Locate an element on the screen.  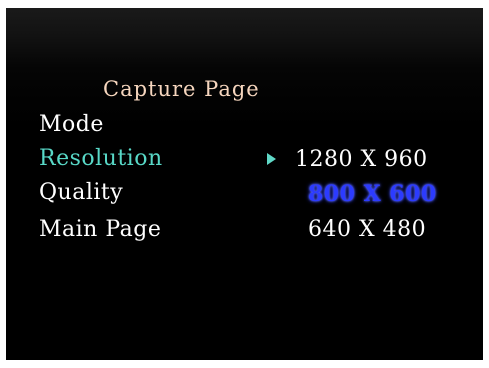
resolution-option-800x600: 800 X 600 is located at coordinates (372, 194).